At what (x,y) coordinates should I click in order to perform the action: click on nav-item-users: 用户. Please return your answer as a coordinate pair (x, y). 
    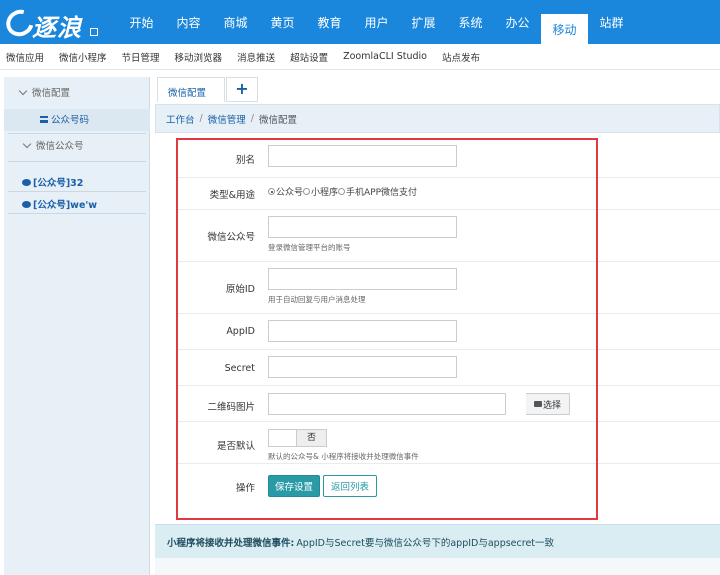
    Looking at the image, I should click on (376, 22).